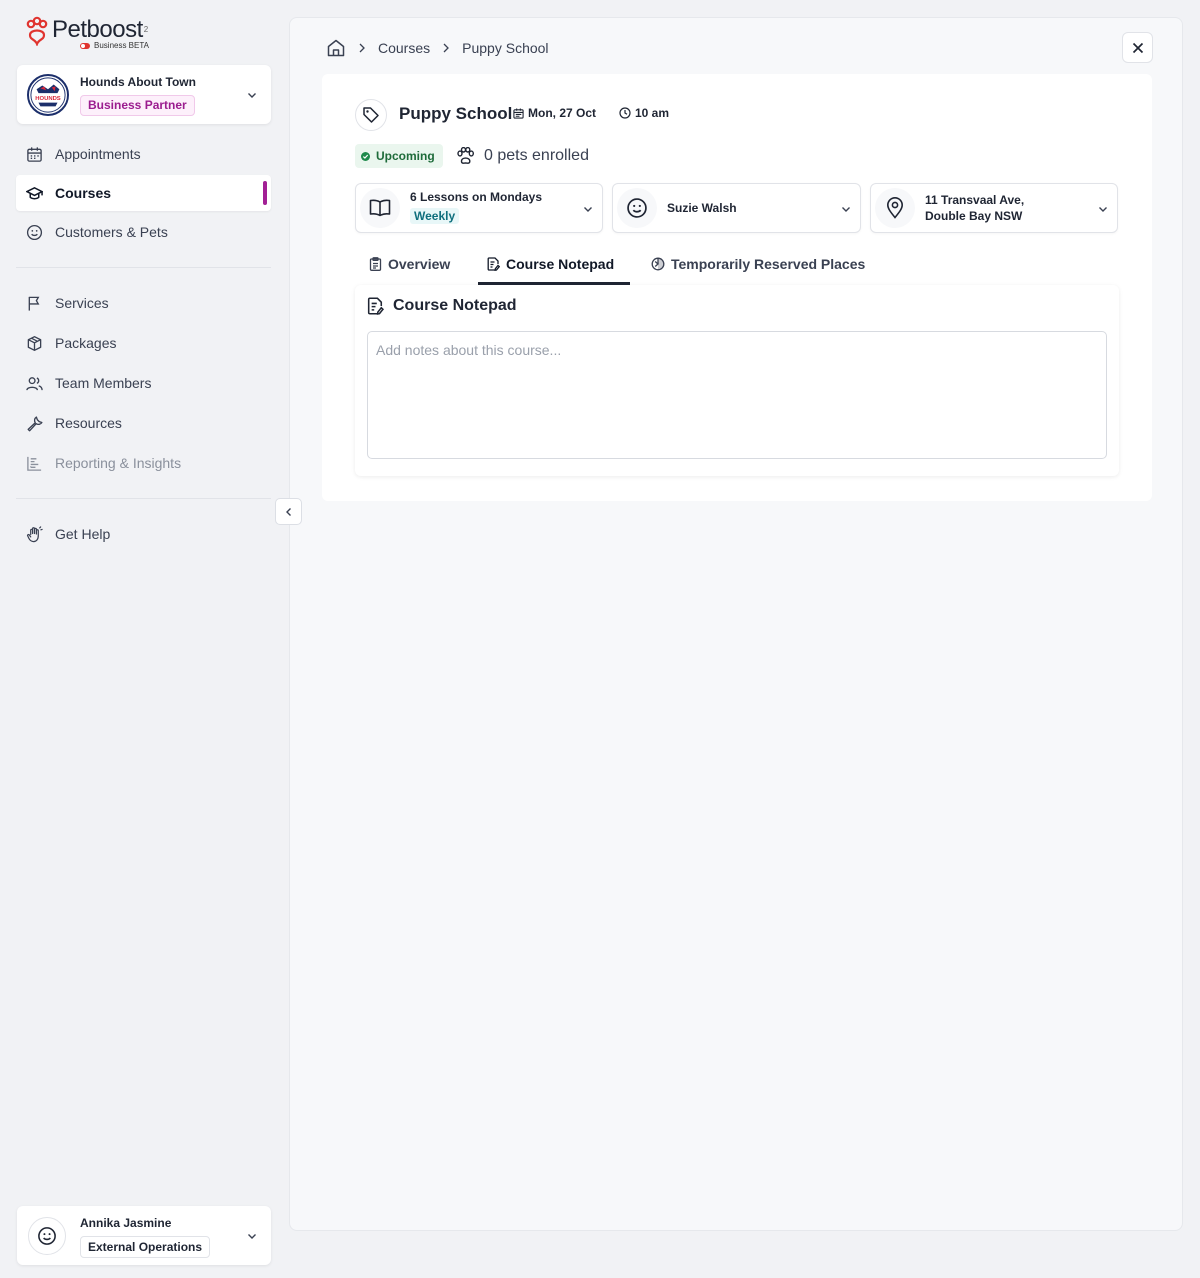 This screenshot has width=1200, height=1278. Describe the element at coordinates (34, 383) in the screenshot. I see `users-icon` at that location.